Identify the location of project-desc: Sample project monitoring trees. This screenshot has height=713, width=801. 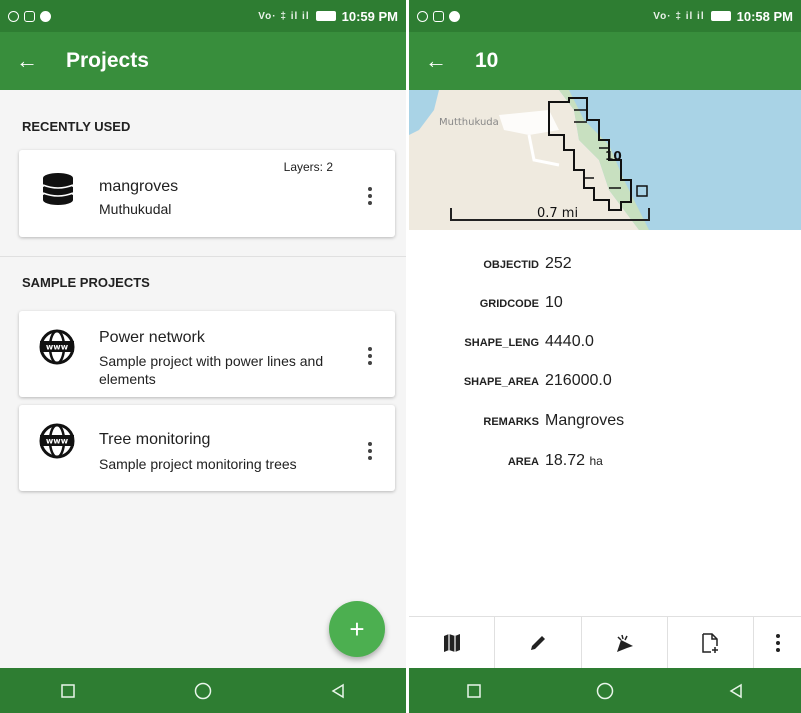
(198, 464).